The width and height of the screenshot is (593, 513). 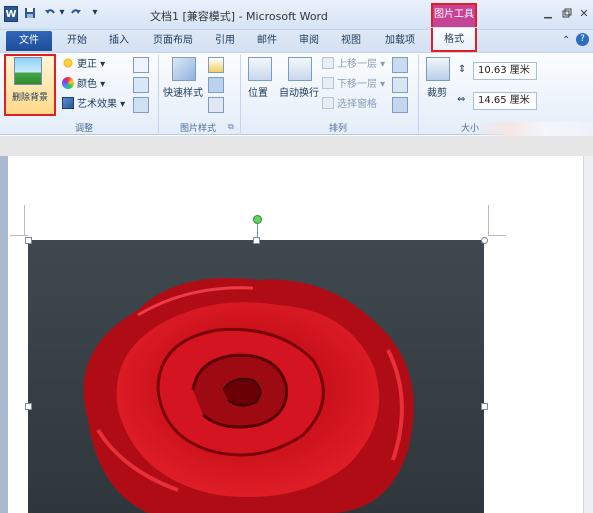 I want to click on resize-handle-top-right, so click(x=484, y=240).